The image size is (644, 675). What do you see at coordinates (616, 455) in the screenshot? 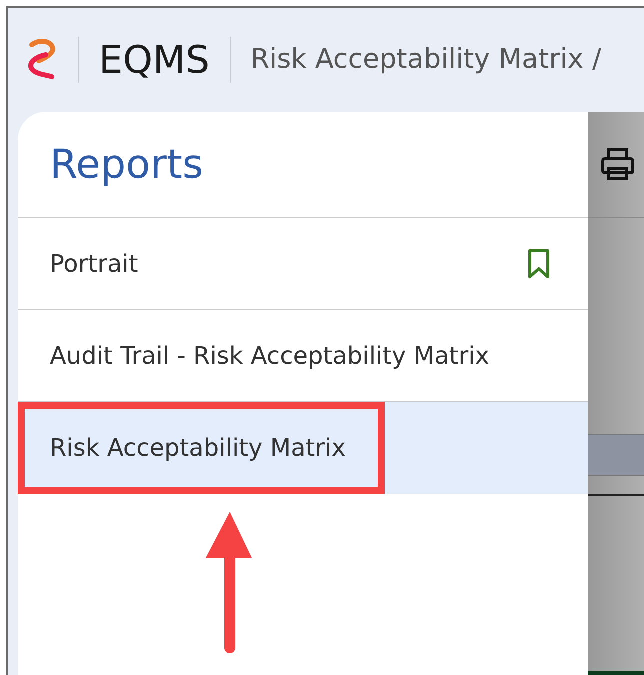
I see `preview-band` at bounding box center [616, 455].